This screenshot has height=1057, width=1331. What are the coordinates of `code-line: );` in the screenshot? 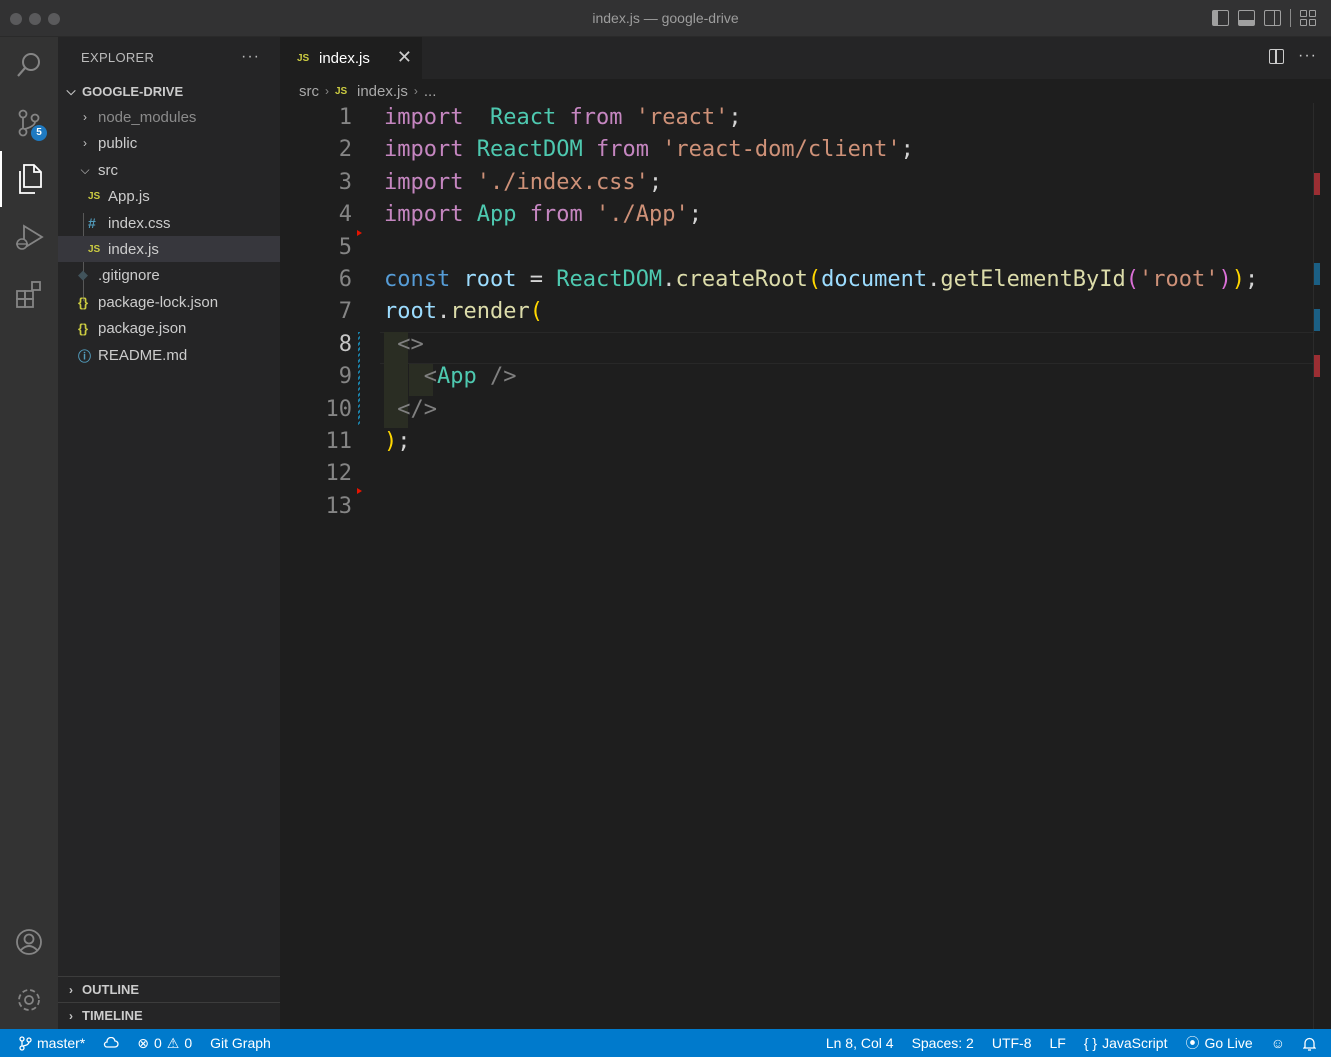 It's located at (397, 441).